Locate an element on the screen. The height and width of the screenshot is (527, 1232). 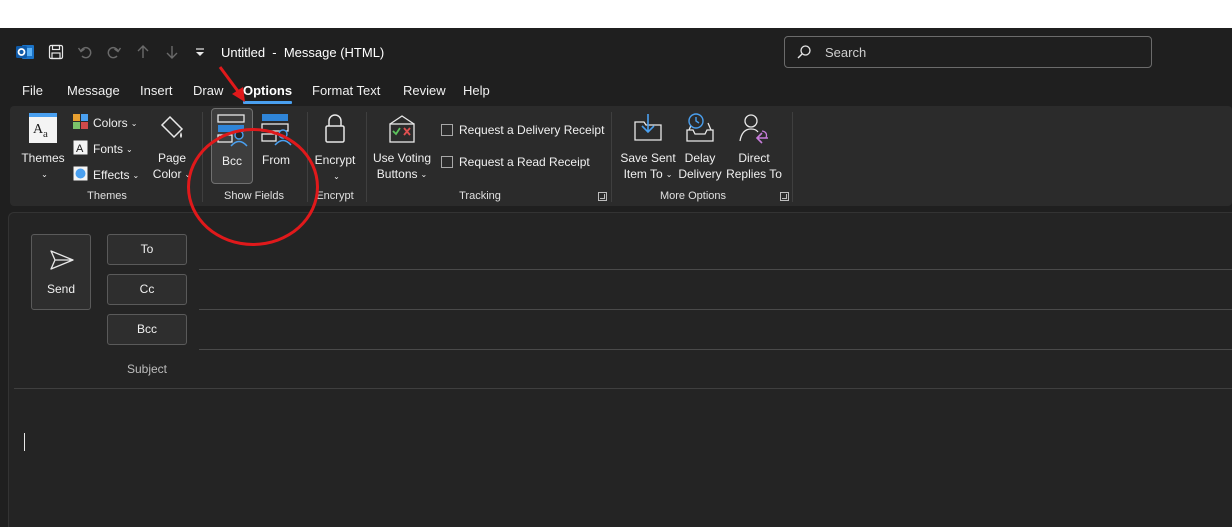
colors-button: Colors ⌄ is located at coordinates (105, 123).